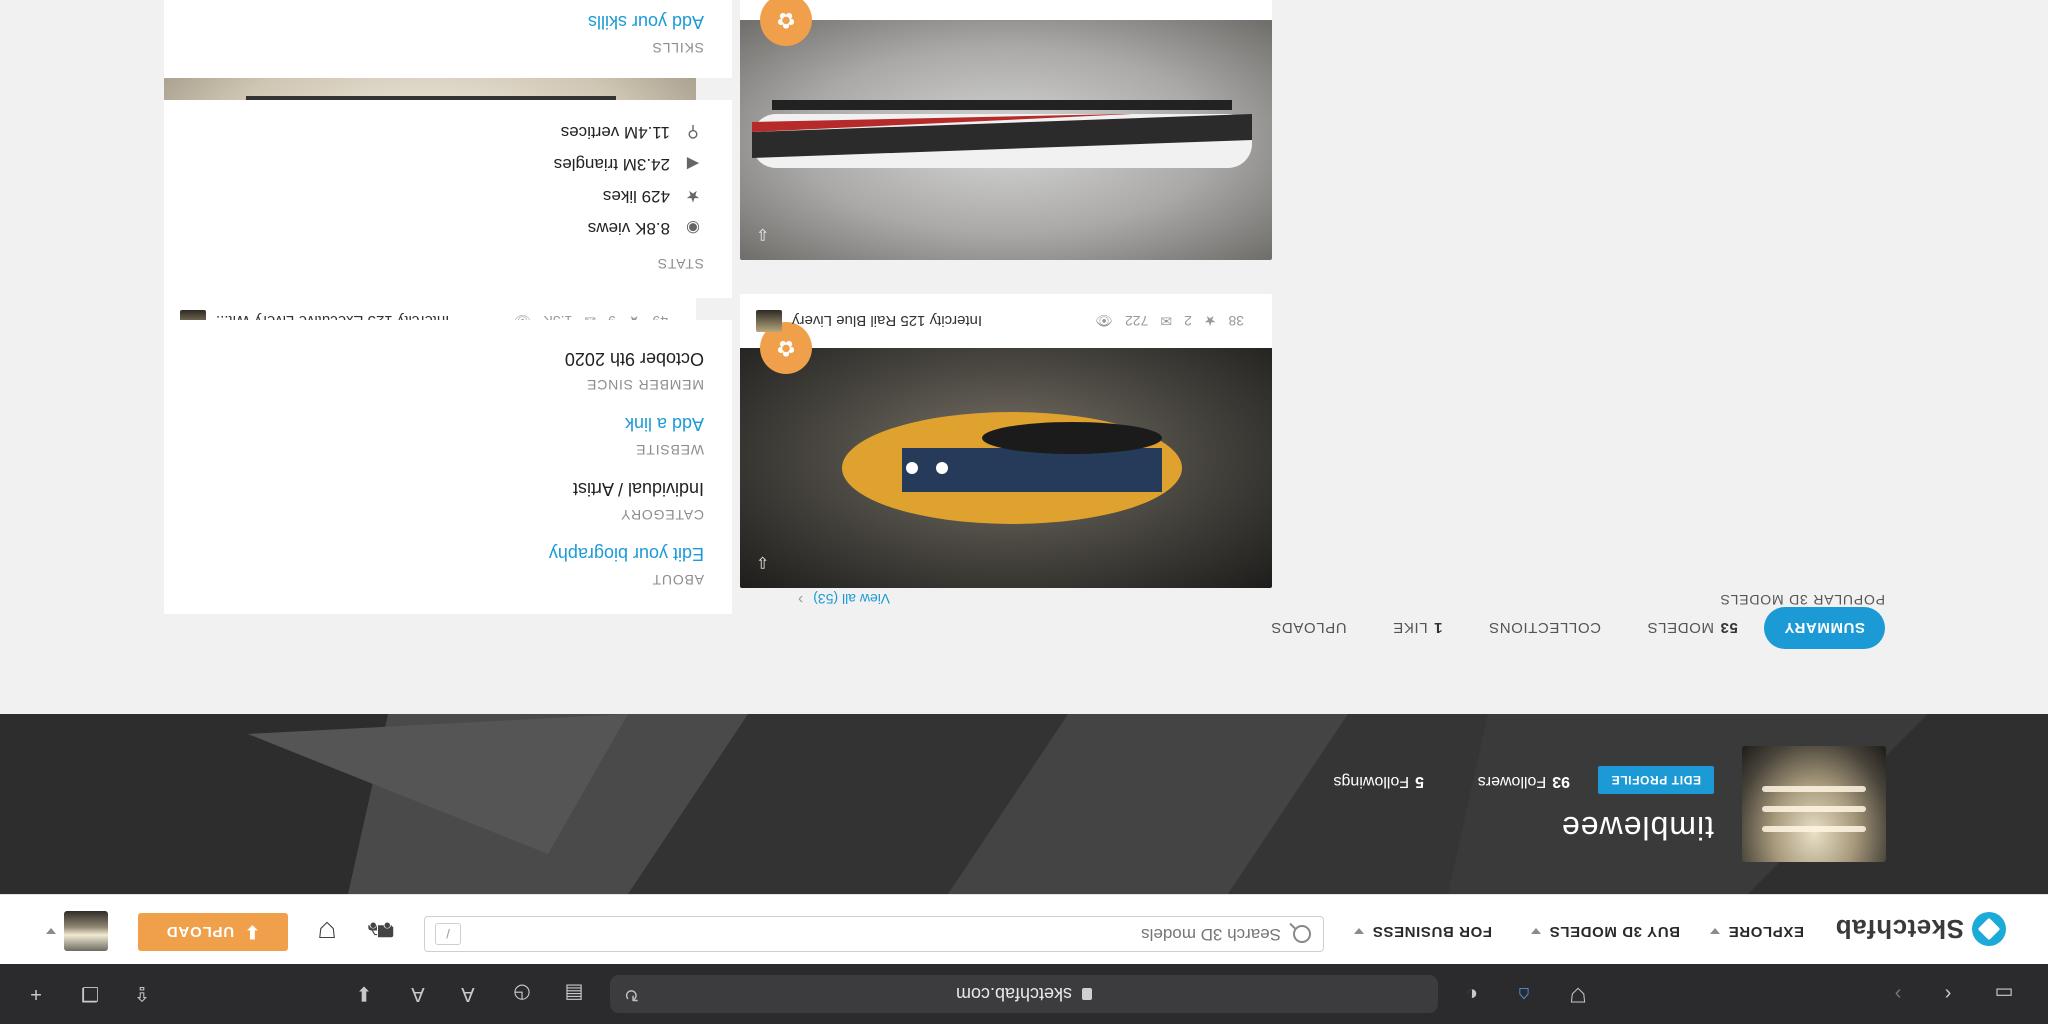 Image resolution: width=2048 pixels, height=1024 pixels. Describe the element at coordinates (645, 385) in the screenshot. I see `member-since-label: MEMBER SINCE` at that location.